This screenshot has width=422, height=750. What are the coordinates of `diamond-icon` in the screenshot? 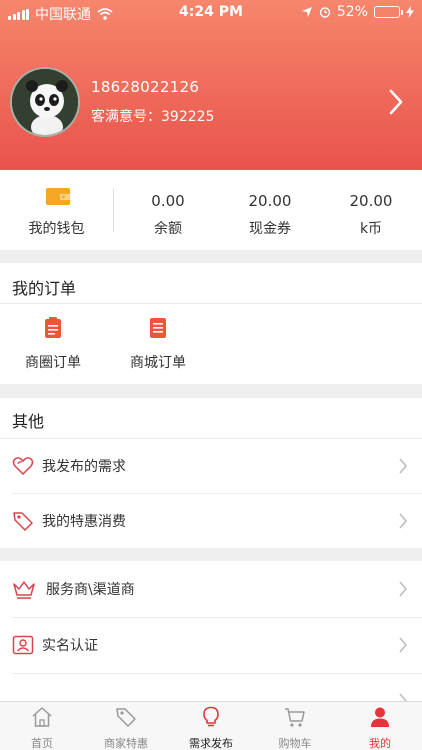 It's located at (23, 695).